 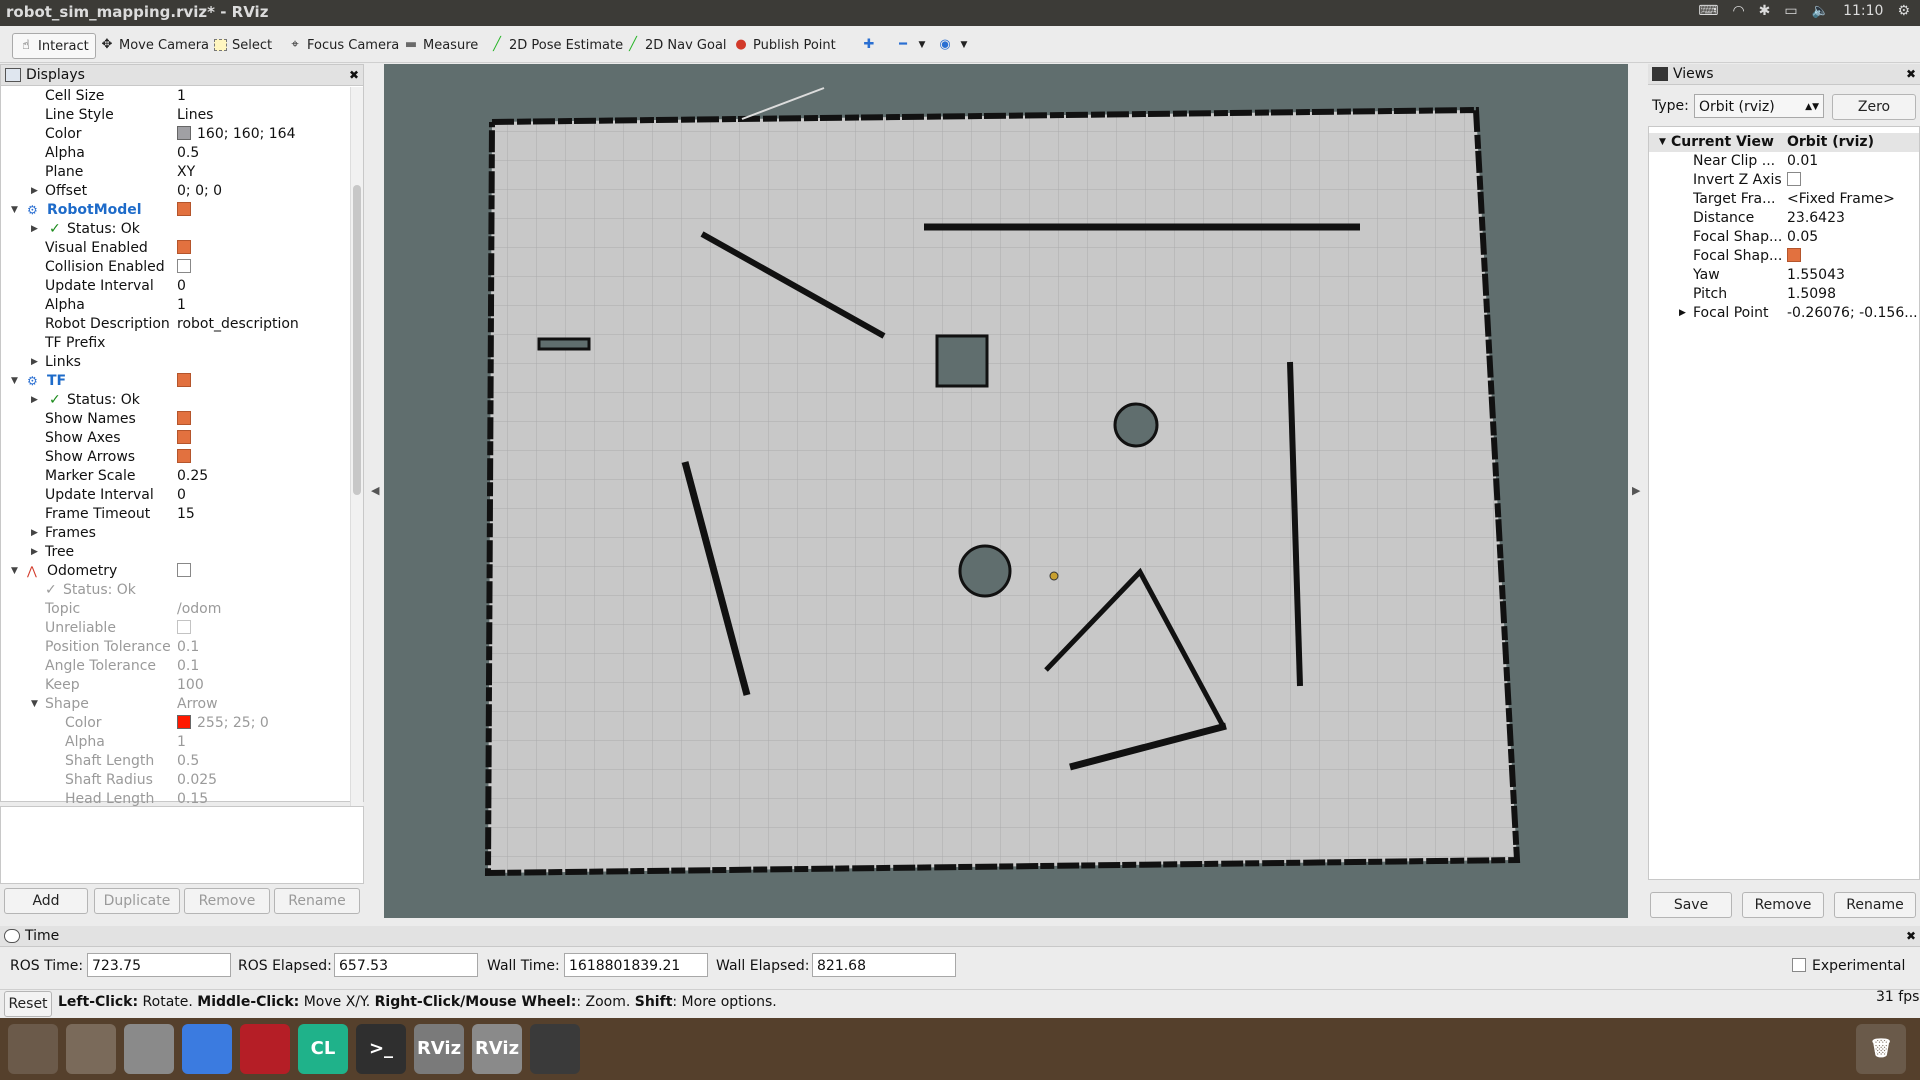 I want to click on display-row-alpha: Alpha 0.5, so click(x=174, y=153).